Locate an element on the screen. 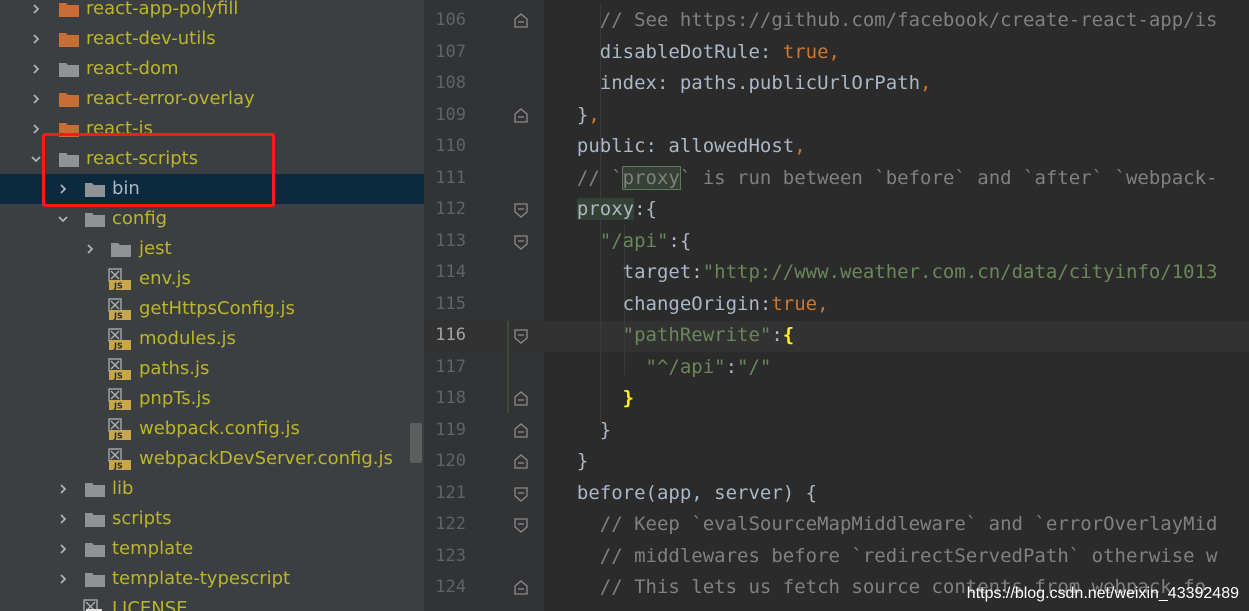 Image resolution: width=1249 pixels, height=611 pixels. tree-item-gethttpsconfig-js: JS getHttpsConfig.js is located at coordinates (212, 309).